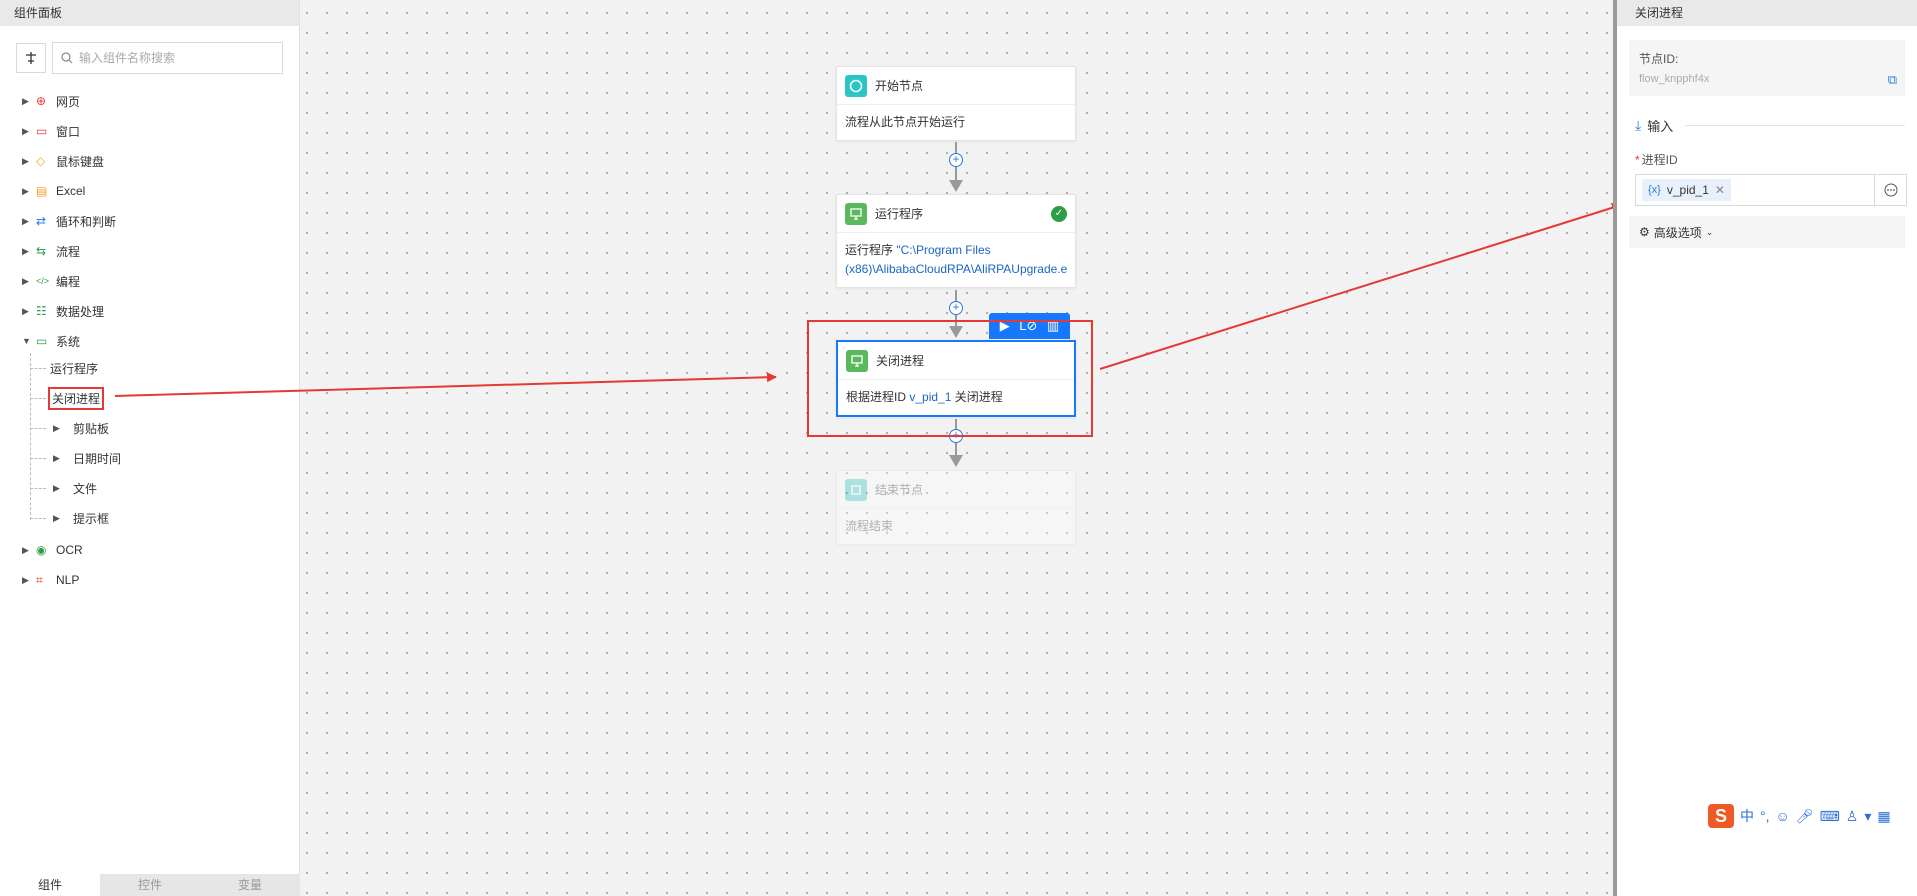  I want to click on mic-icon: 🎤︎, so click(1805, 816).